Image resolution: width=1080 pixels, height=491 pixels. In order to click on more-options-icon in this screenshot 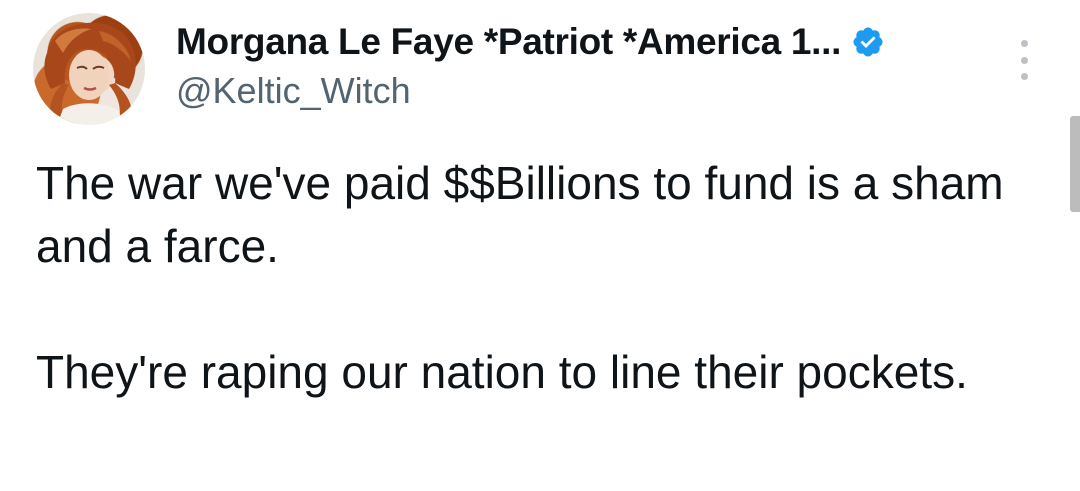, I will do `click(1024, 60)`.